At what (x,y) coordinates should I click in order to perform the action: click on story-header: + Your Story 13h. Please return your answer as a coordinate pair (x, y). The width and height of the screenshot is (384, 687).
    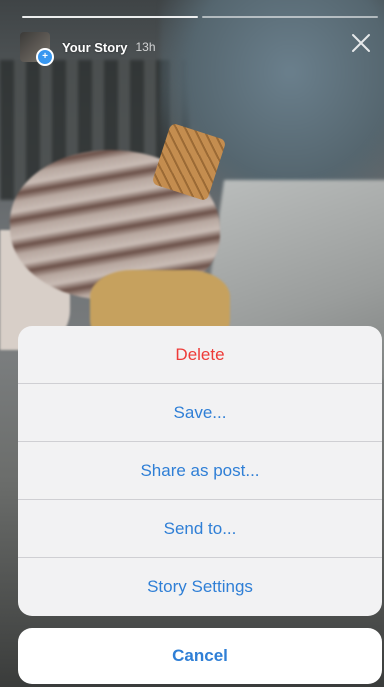
    Looking at the image, I should click on (88, 48).